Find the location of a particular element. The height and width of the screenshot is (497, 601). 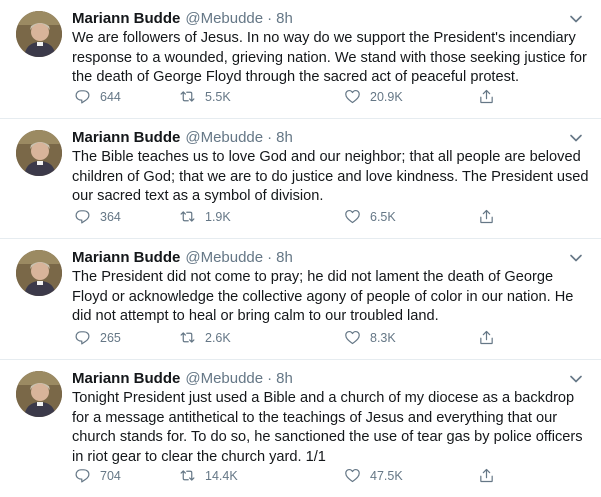

reply-button: 644 is located at coordinates (97, 96).